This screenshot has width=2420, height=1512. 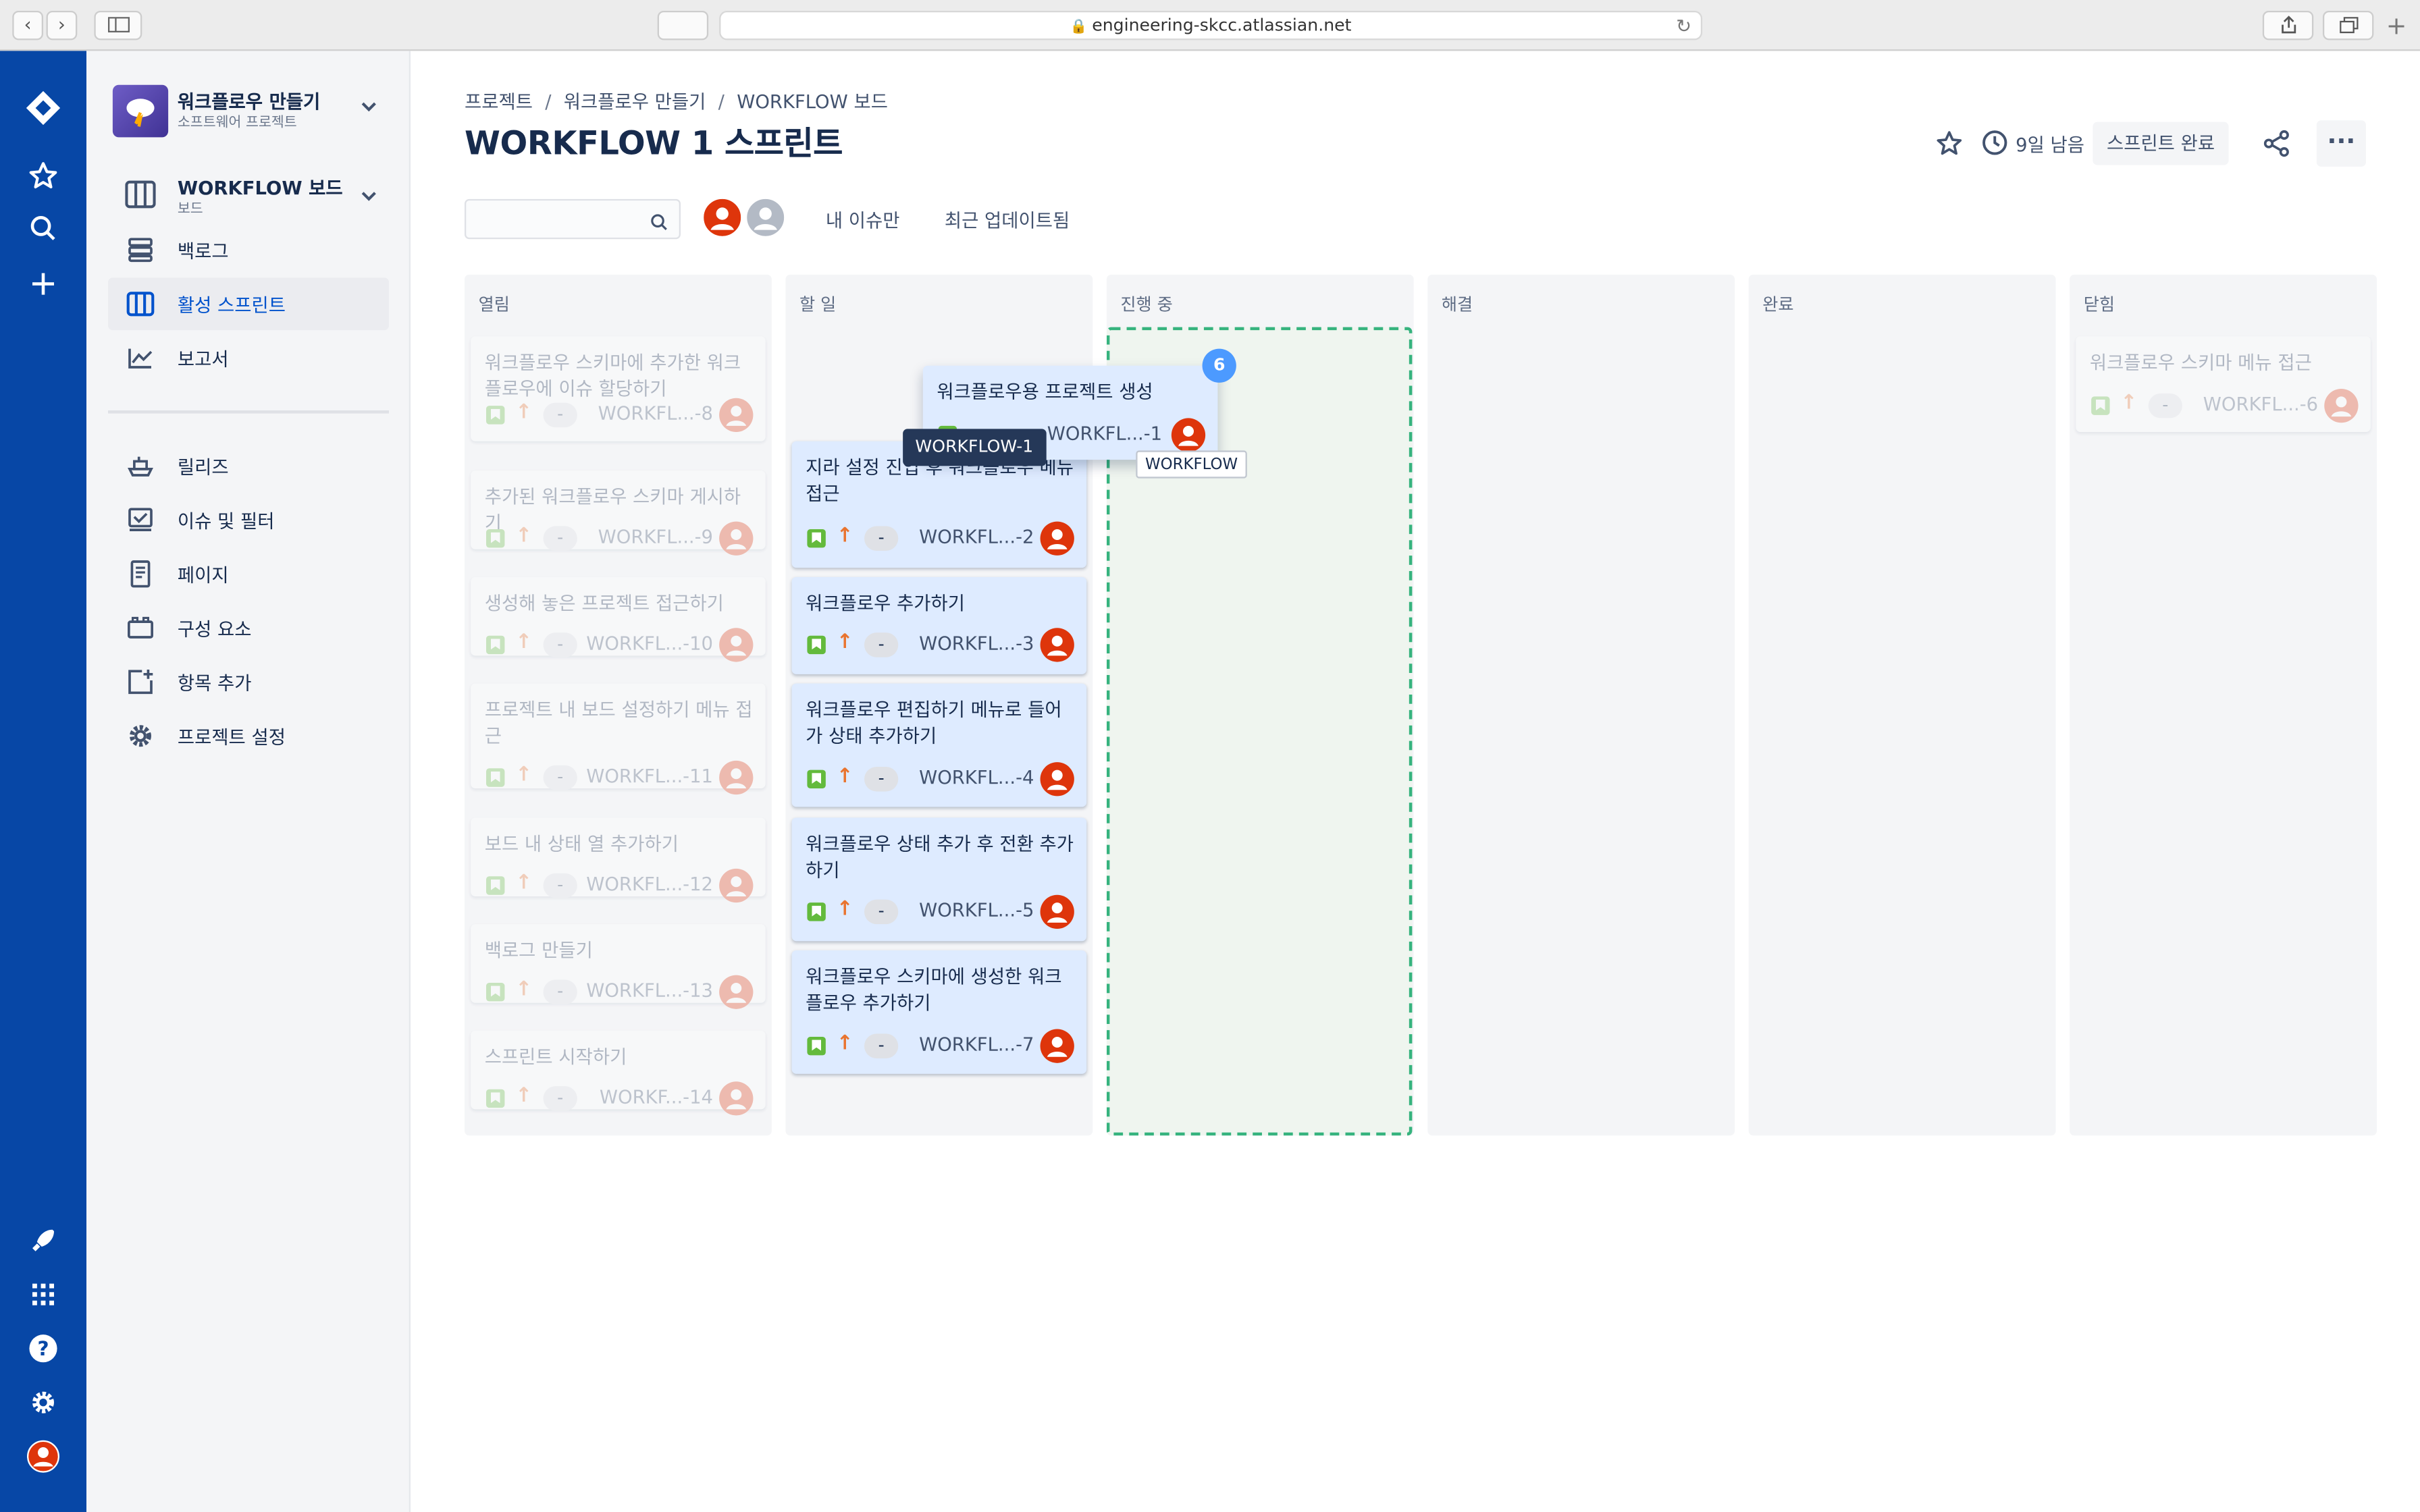 What do you see at coordinates (140, 682) in the screenshot?
I see `add-item-icon` at bounding box center [140, 682].